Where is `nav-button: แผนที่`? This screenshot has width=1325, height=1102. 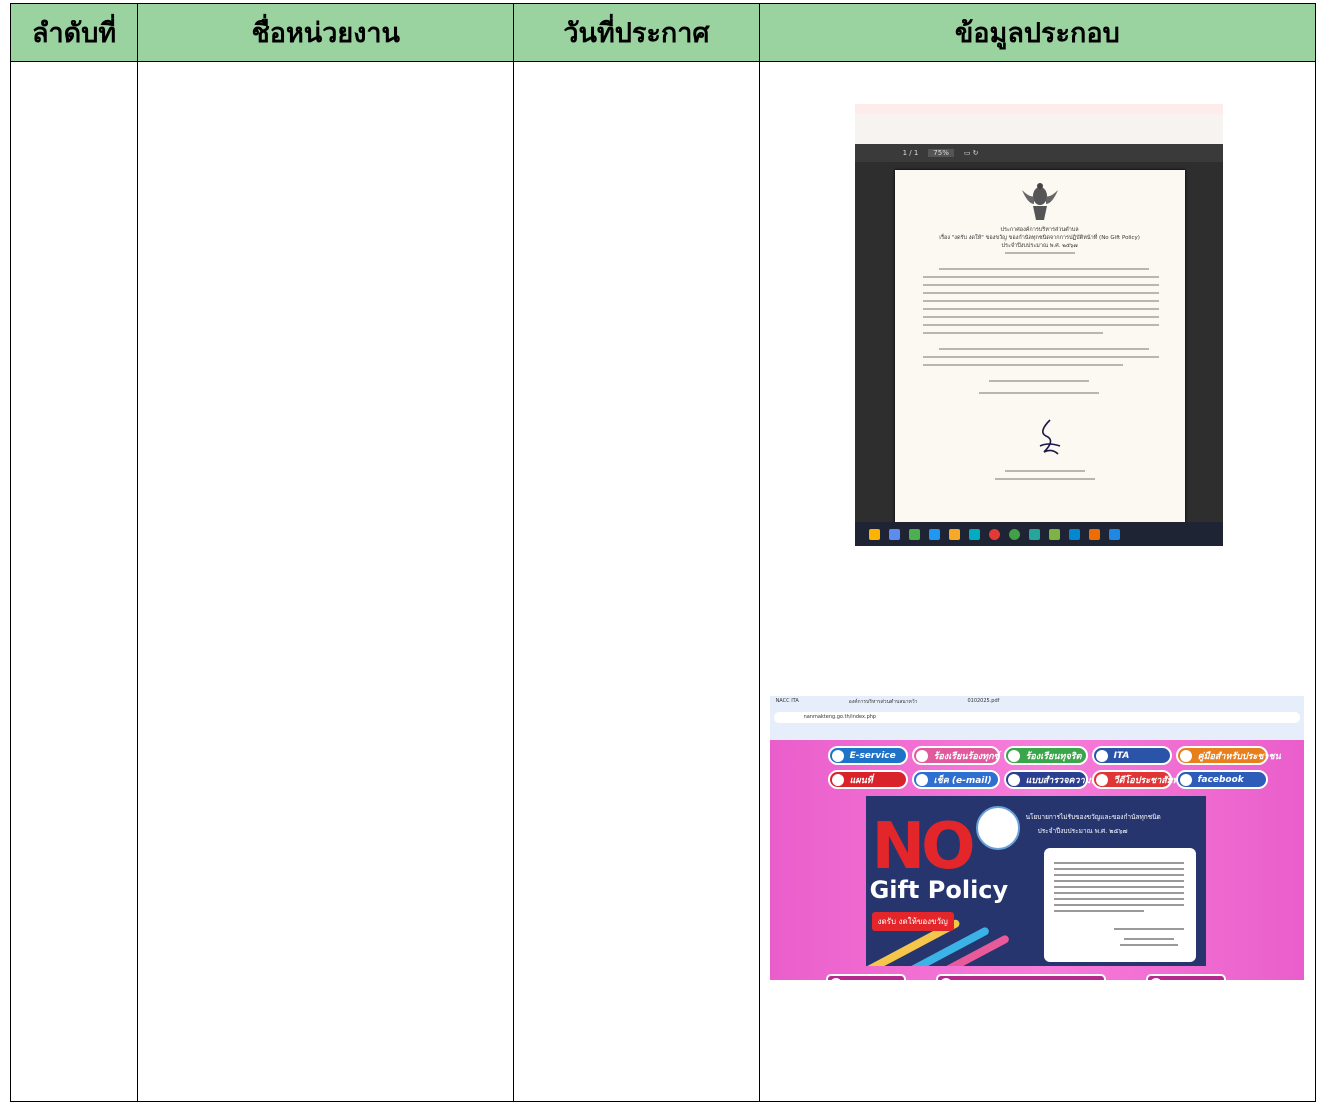
nav-button: แผนที่ is located at coordinates (867, 779).